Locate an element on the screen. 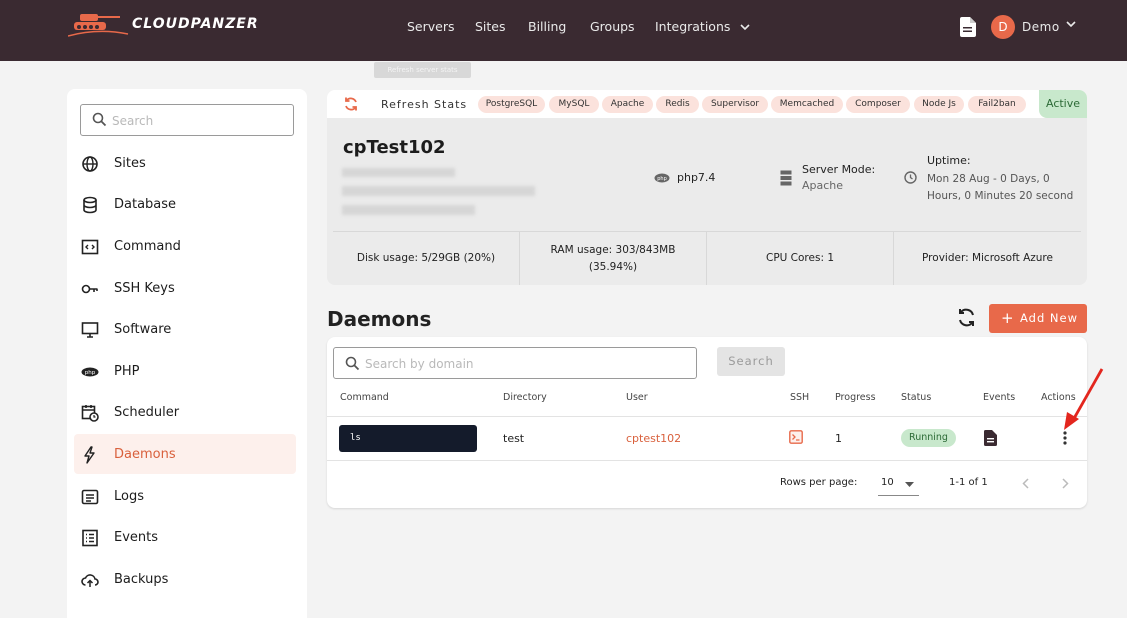  pagination-range: 1-1 of 1 is located at coordinates (968, 482).